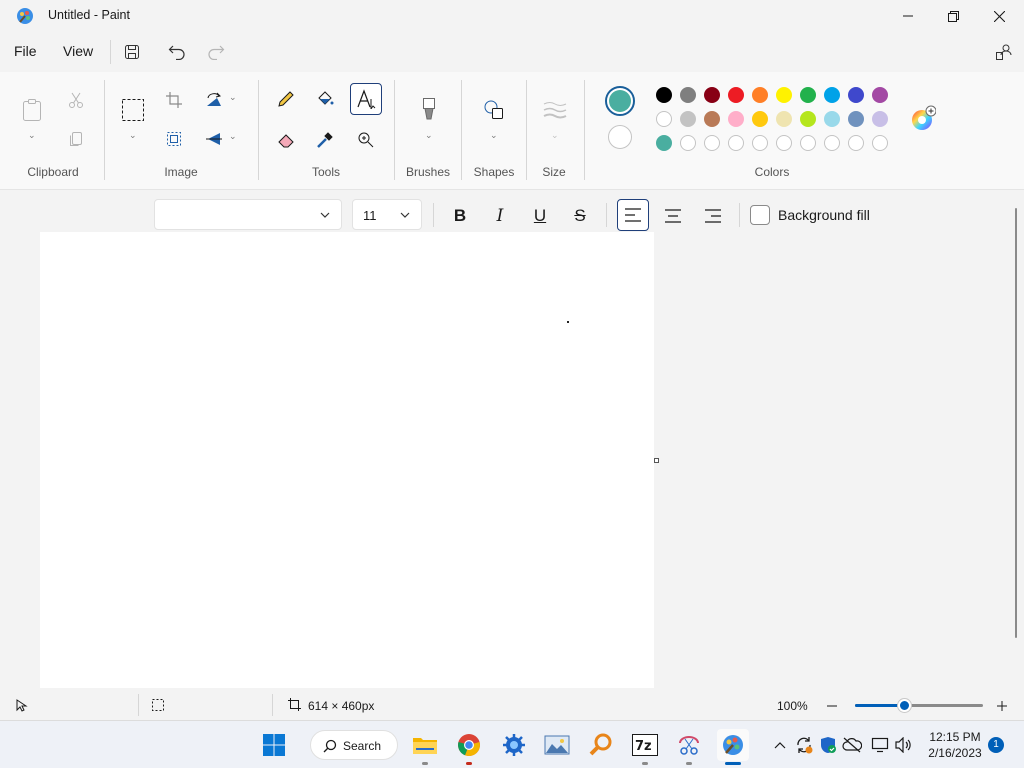  What do you see at coordinates (557, 745) in the screenshot?
I see `photos-taskbar-button` at bounding box center [557, 745].